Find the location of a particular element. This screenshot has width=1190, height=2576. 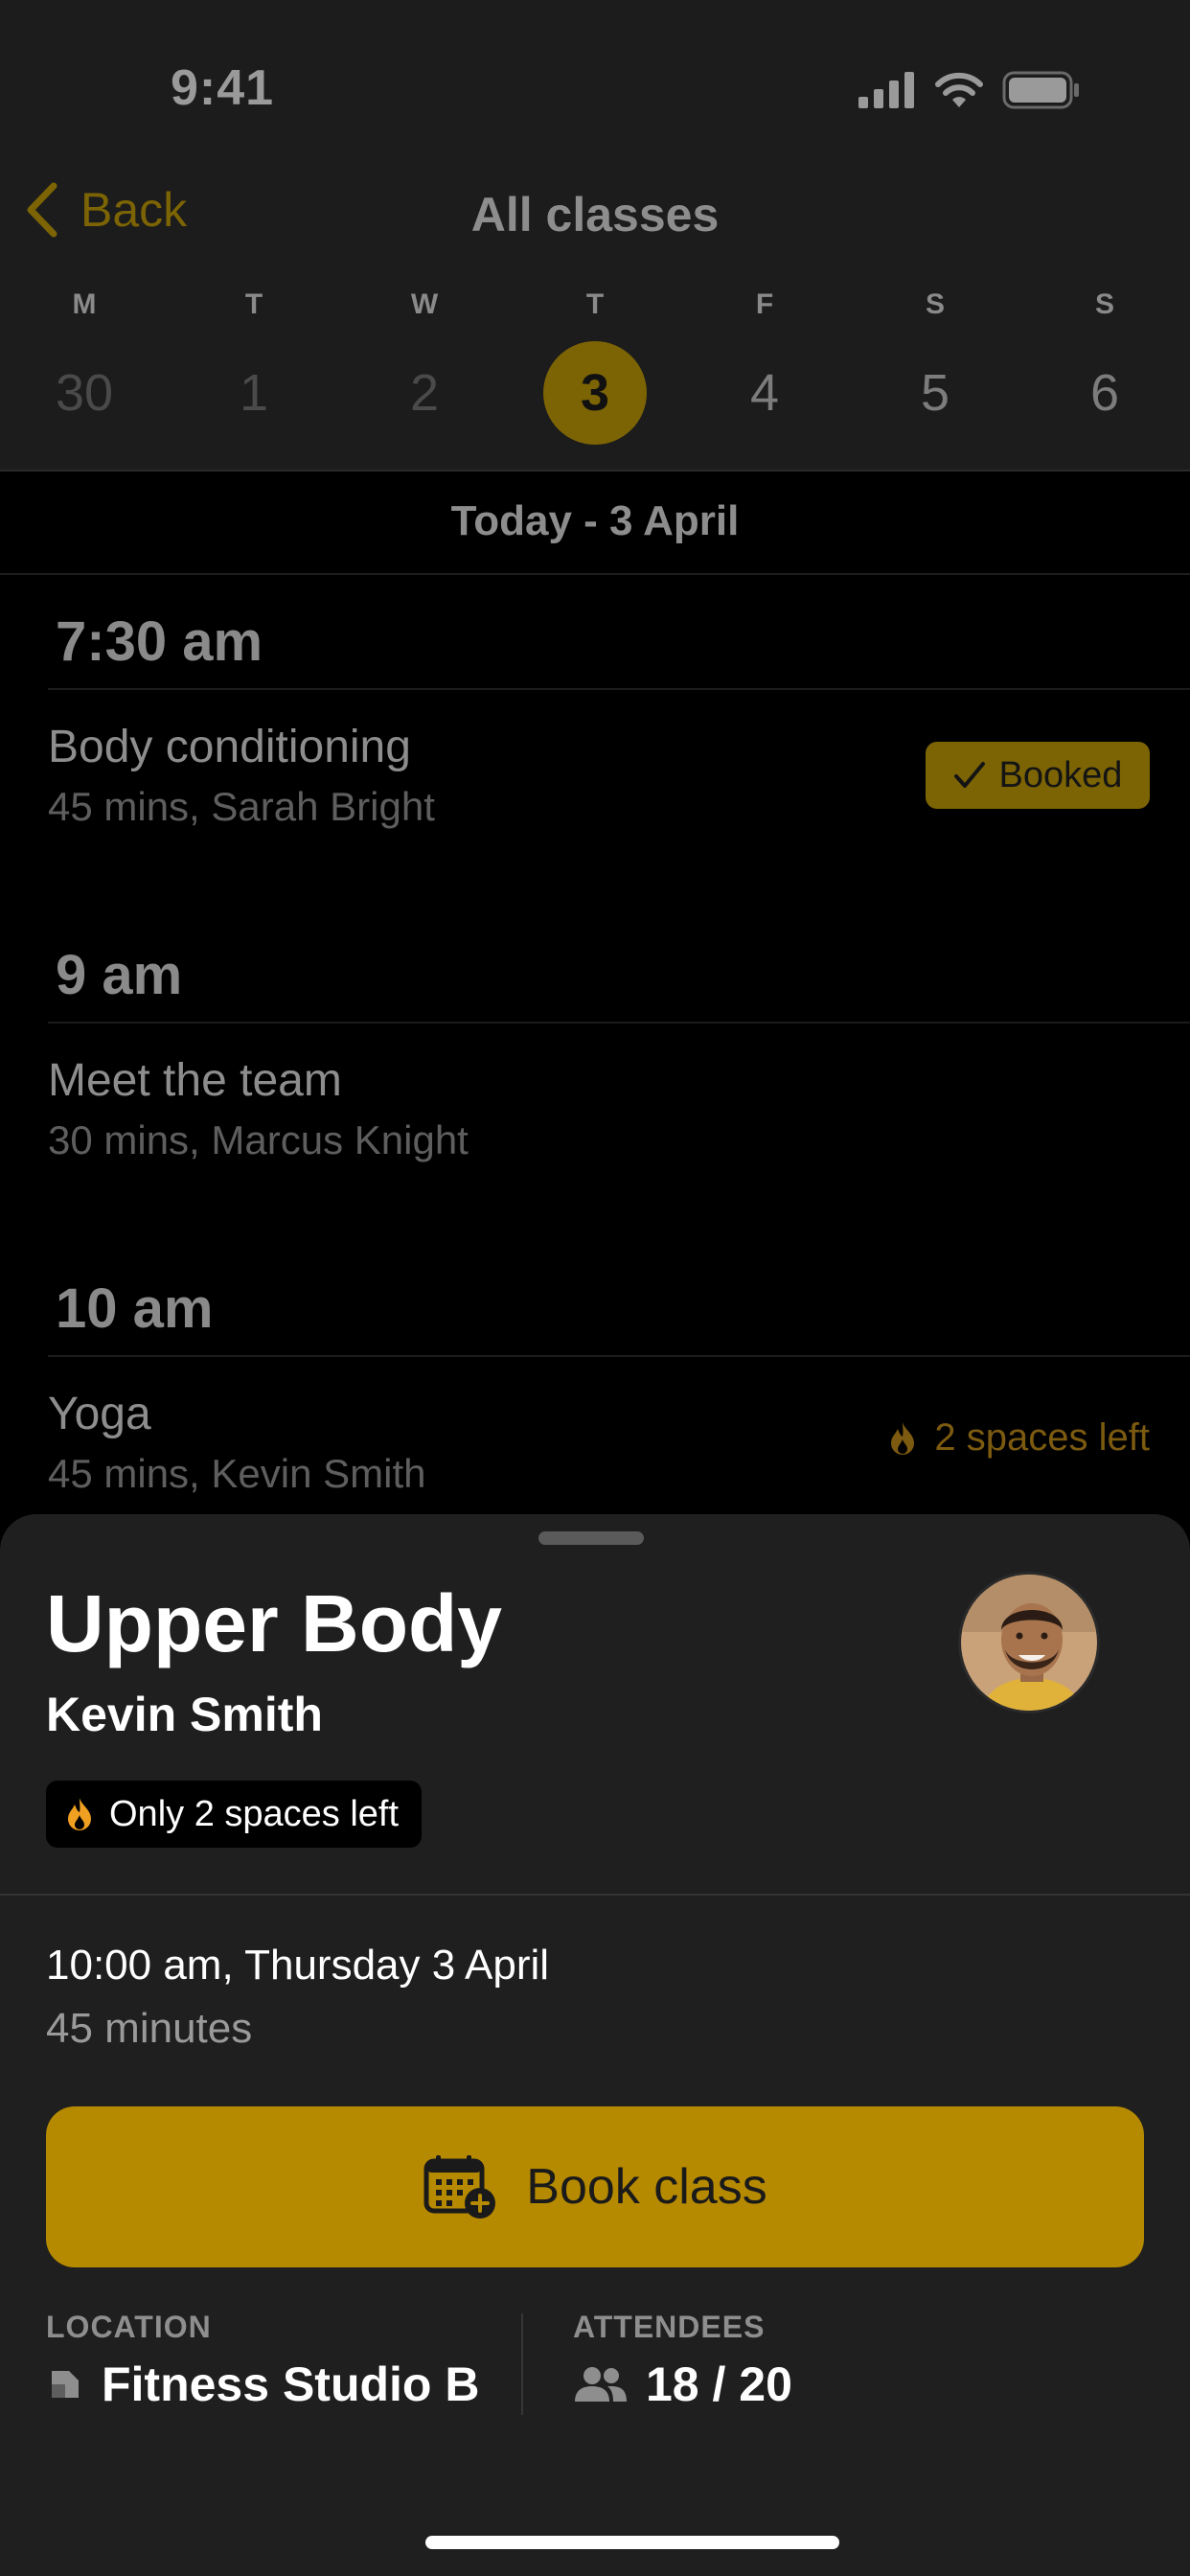

day-sunday: S 6 is located at coordinates (1104, 366).